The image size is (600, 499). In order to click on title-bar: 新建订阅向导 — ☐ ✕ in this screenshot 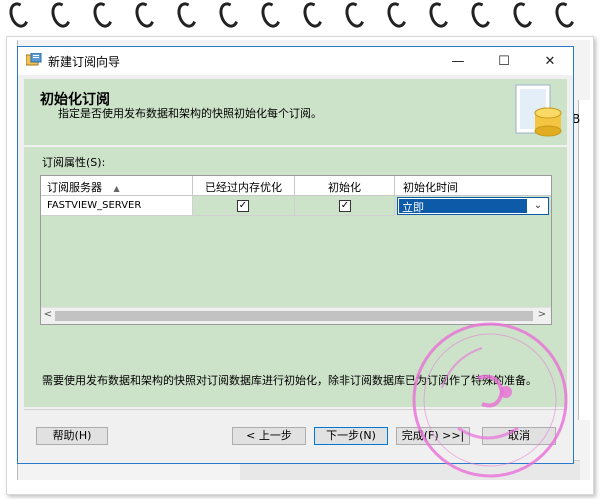, I will do `click(295, 61)`.